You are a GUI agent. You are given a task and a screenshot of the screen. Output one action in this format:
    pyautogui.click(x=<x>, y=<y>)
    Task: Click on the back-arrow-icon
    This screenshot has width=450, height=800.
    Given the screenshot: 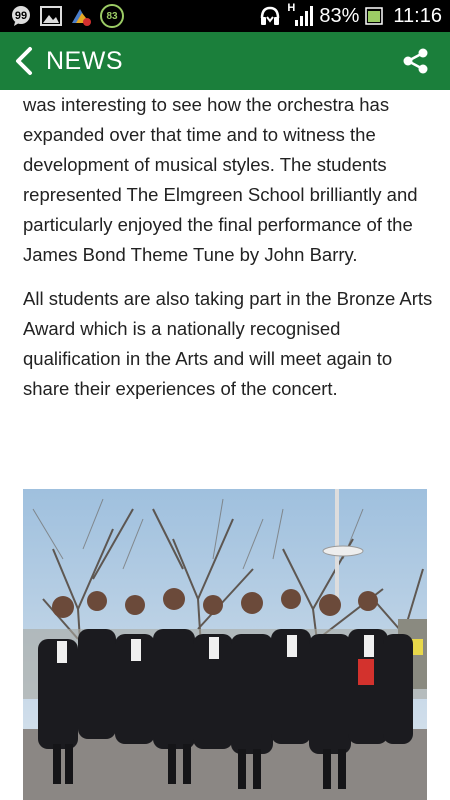 What is the action you would take?
    pyautogui.click(x=24, y=61)
    